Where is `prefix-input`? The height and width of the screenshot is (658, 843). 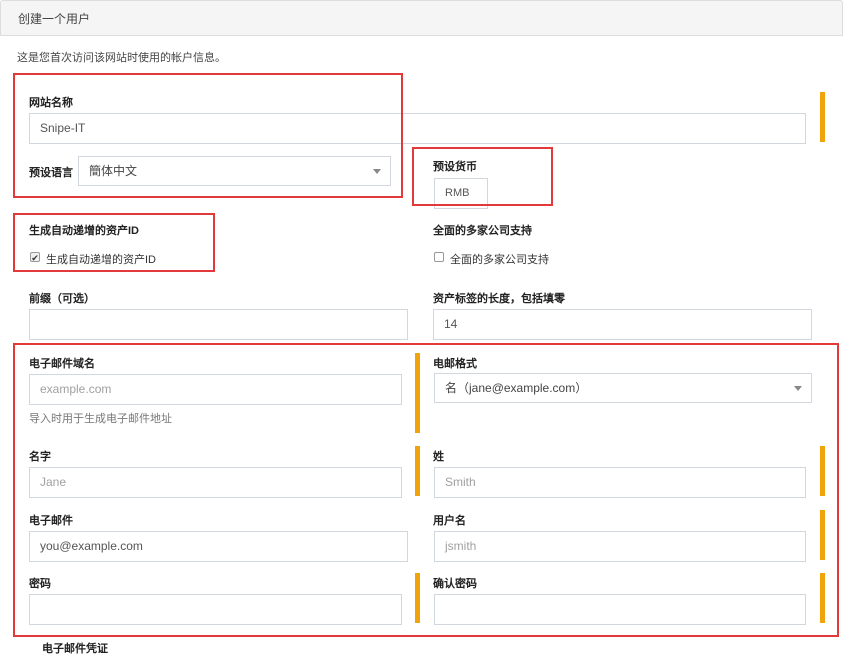 prefix-input is located at coordinates (218, 324).